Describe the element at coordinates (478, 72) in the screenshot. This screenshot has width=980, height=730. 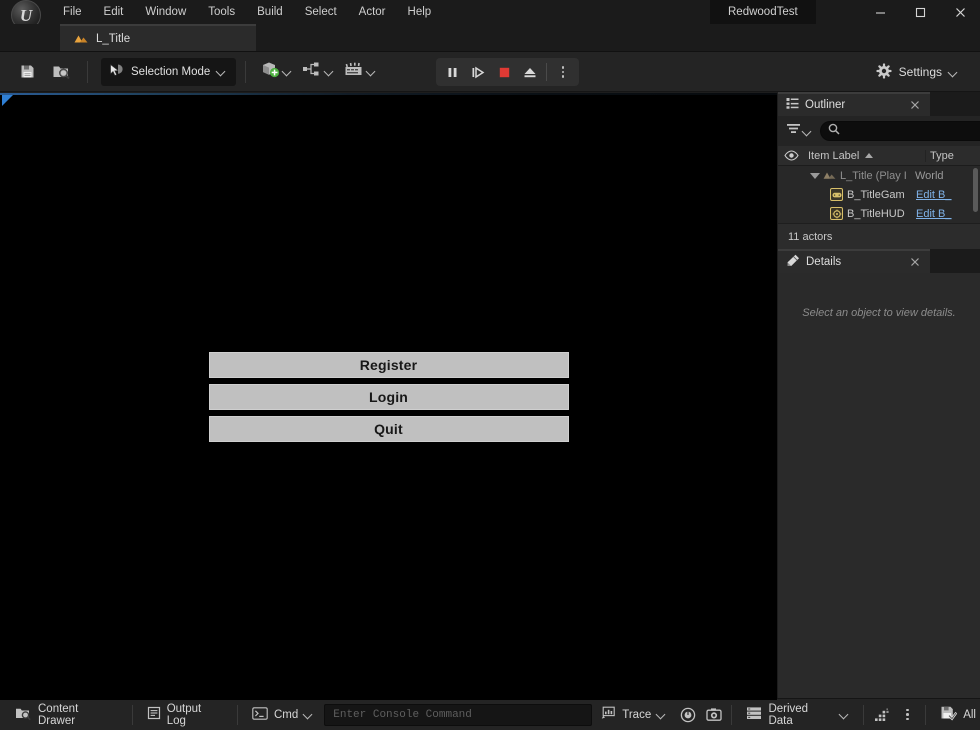
I see `frame-advance-button` at that location.